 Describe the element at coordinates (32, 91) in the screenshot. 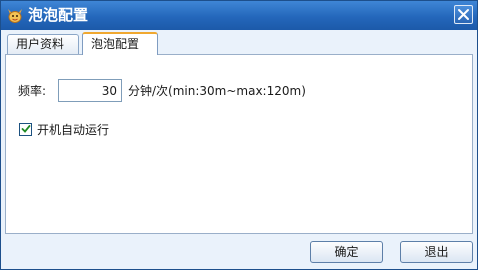

I see `frequency-label: 频率:` at that location.